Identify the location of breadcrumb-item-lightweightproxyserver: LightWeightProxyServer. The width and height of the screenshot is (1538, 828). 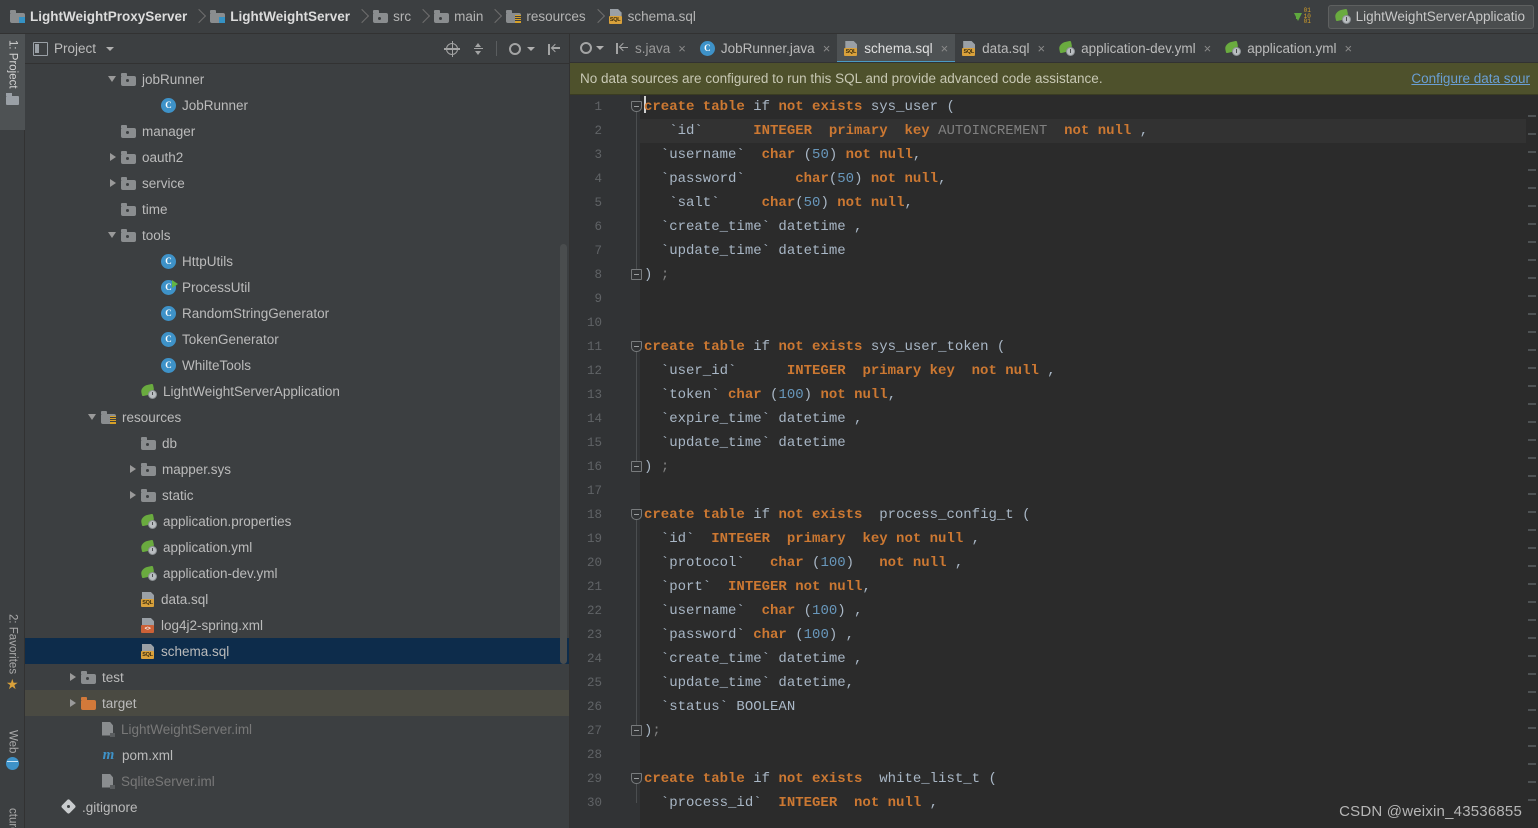
(97, 17).